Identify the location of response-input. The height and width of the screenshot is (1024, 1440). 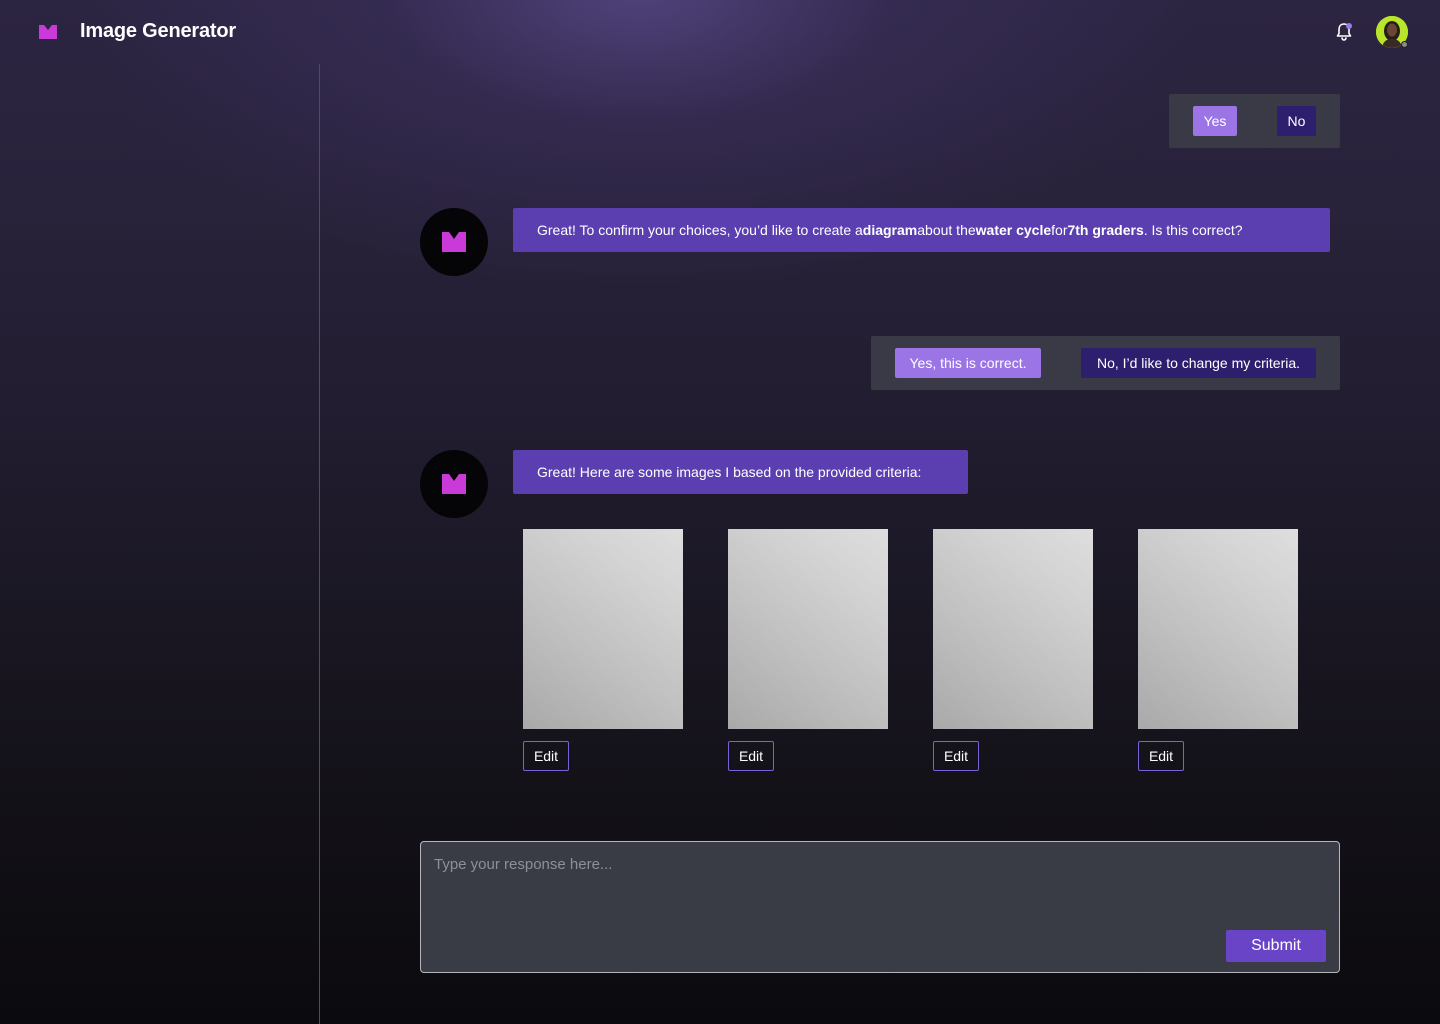
(814, 876).